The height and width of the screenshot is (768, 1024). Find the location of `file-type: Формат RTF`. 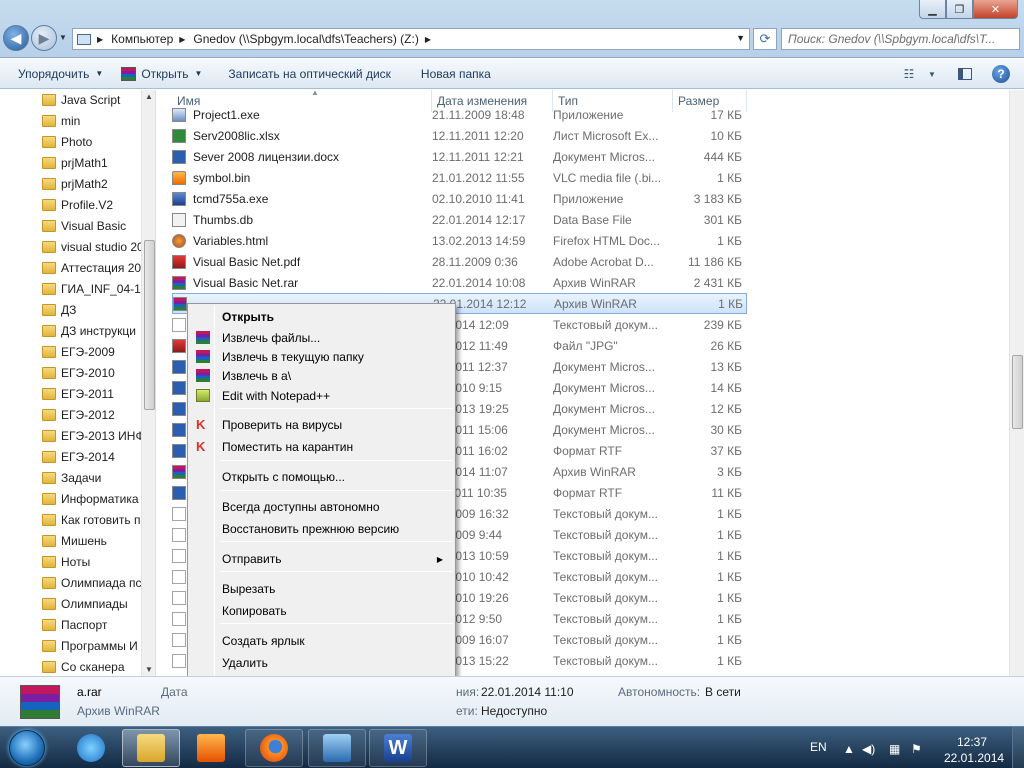

file-type: Формат RTF is located at coordinates (588, 450).